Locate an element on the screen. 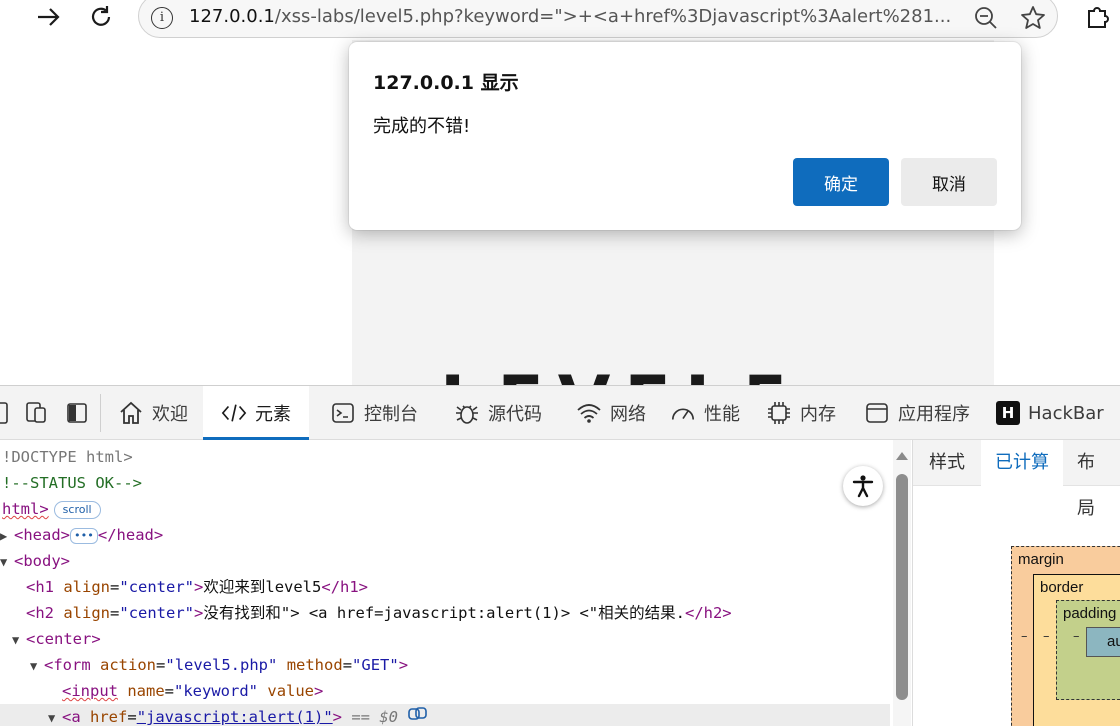 The image size is (1120, 726). tabbar-divider is located at coordinates (100, 413).